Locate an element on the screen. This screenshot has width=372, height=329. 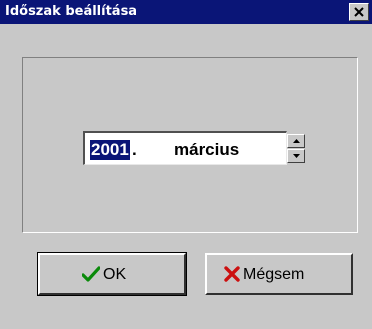
month-value: március is located at coordinates (206, 150).